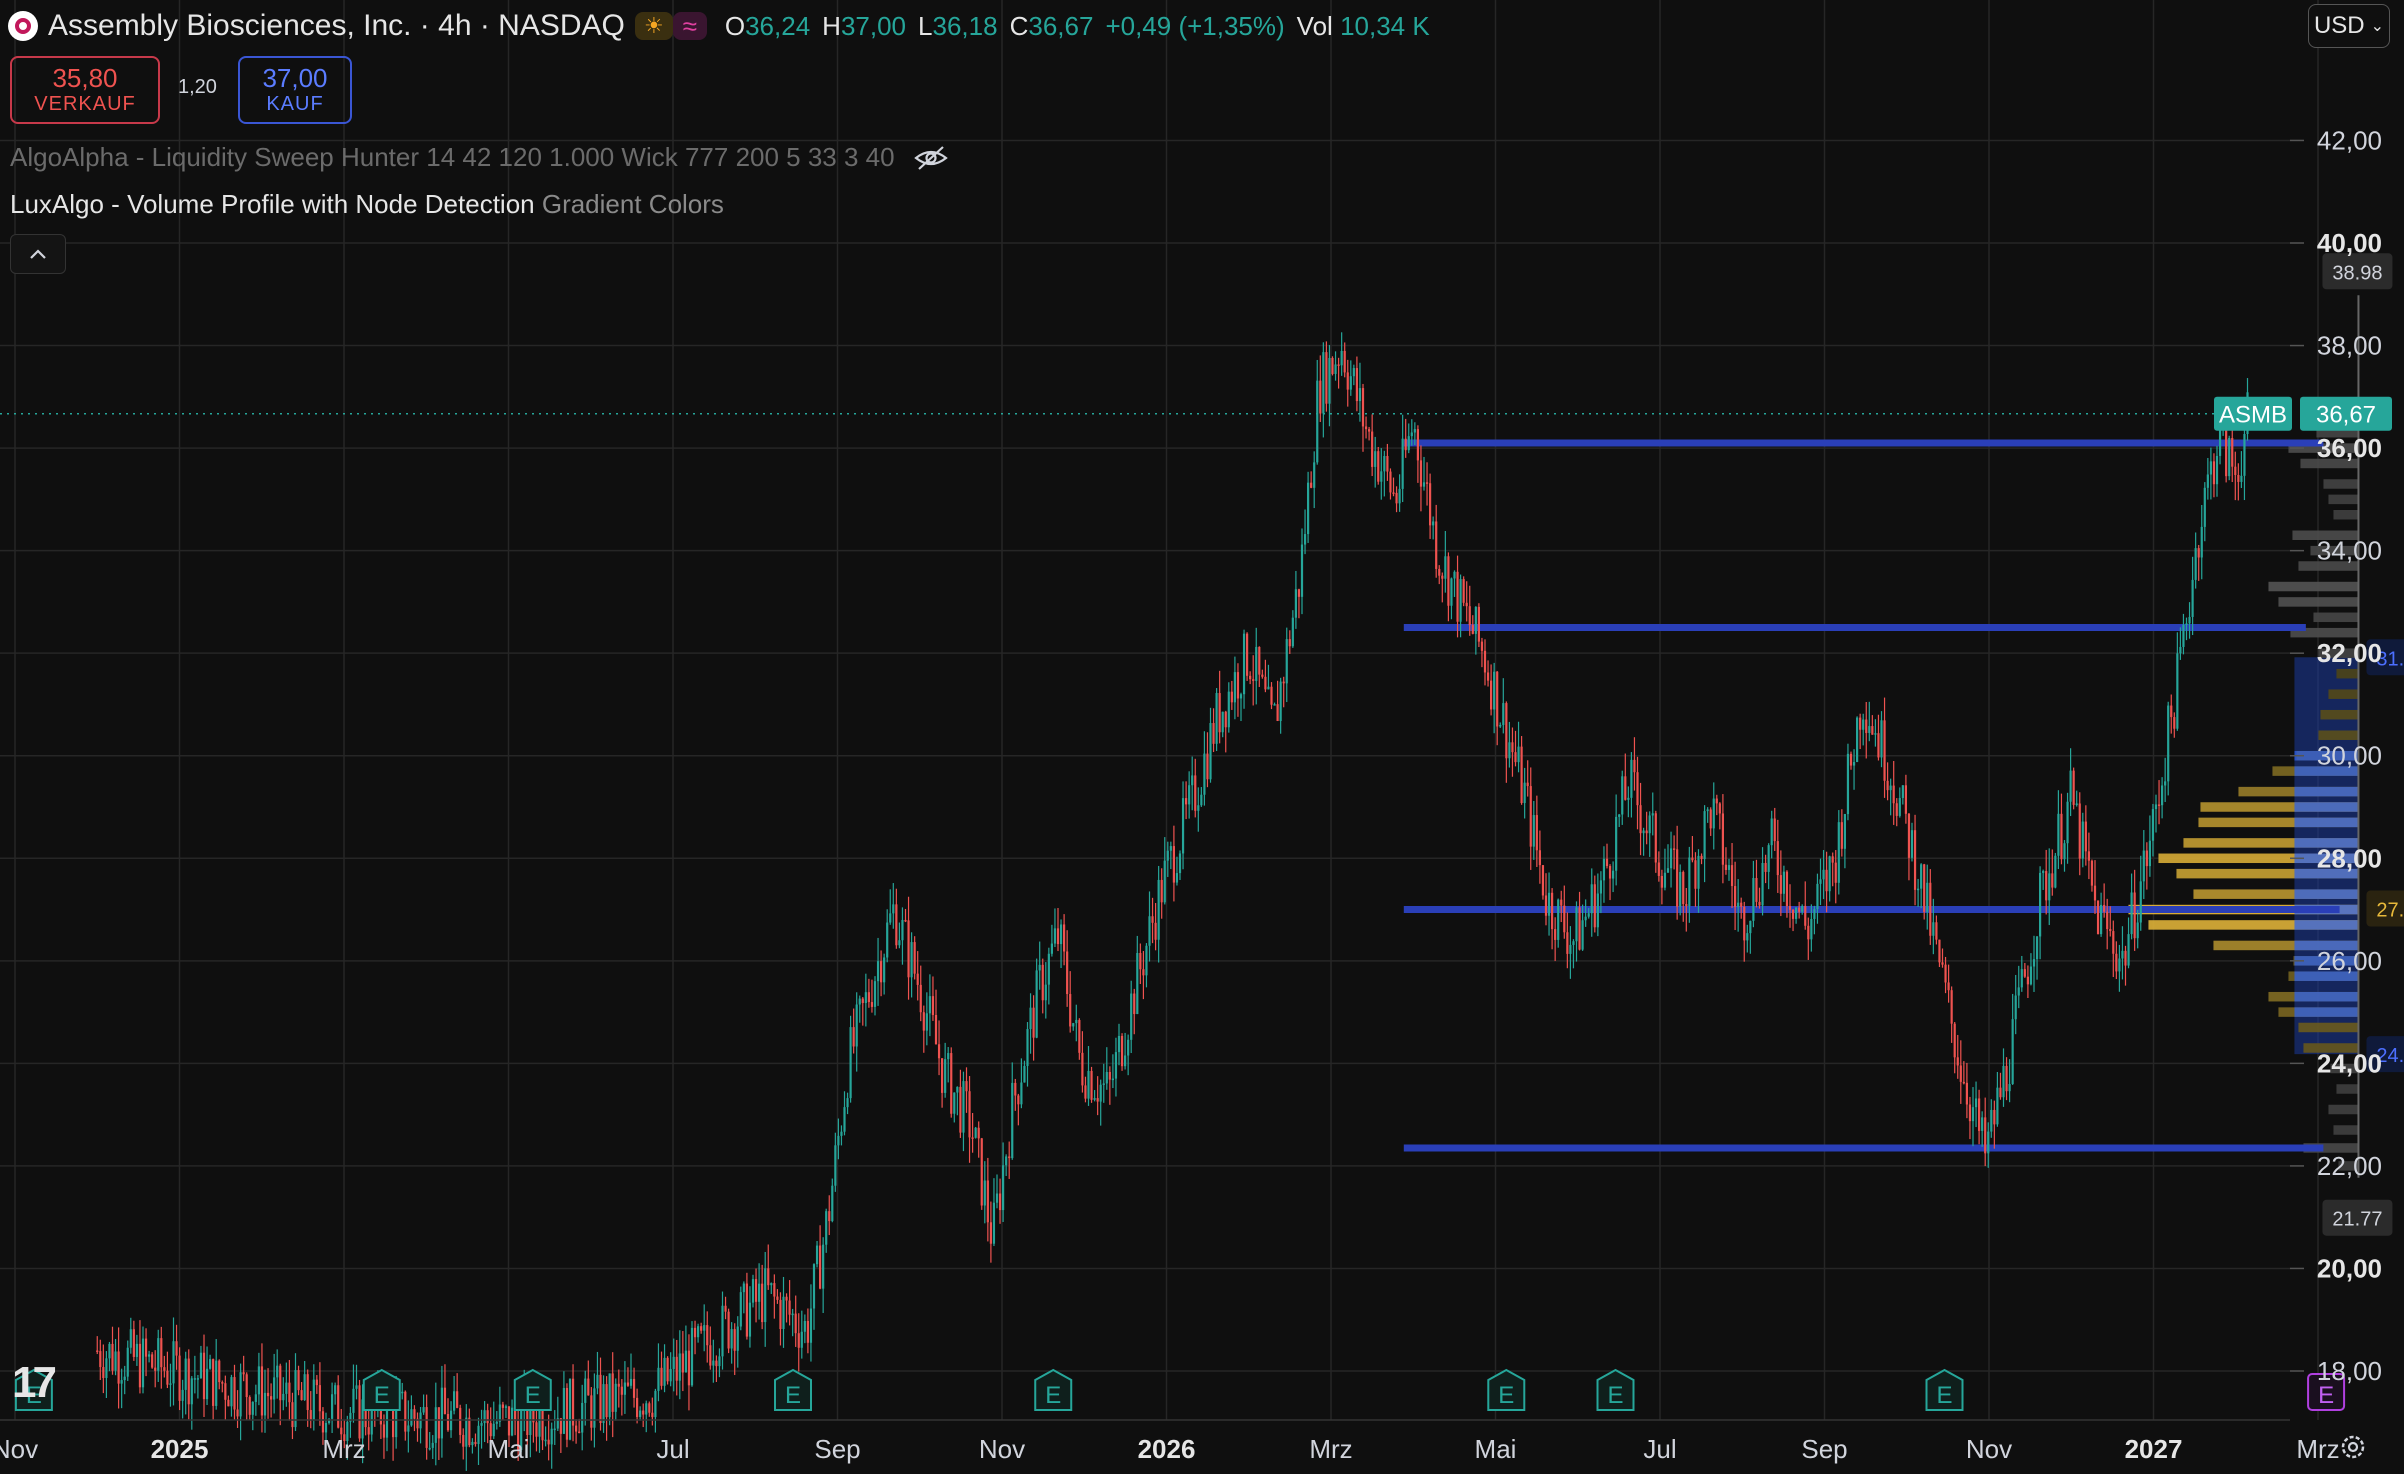 This screenshot has height=1474, width=2404. Describe the element at coordinates (34, 1383) in the screenshot. I see `tradingview-logo: 17` at that location.